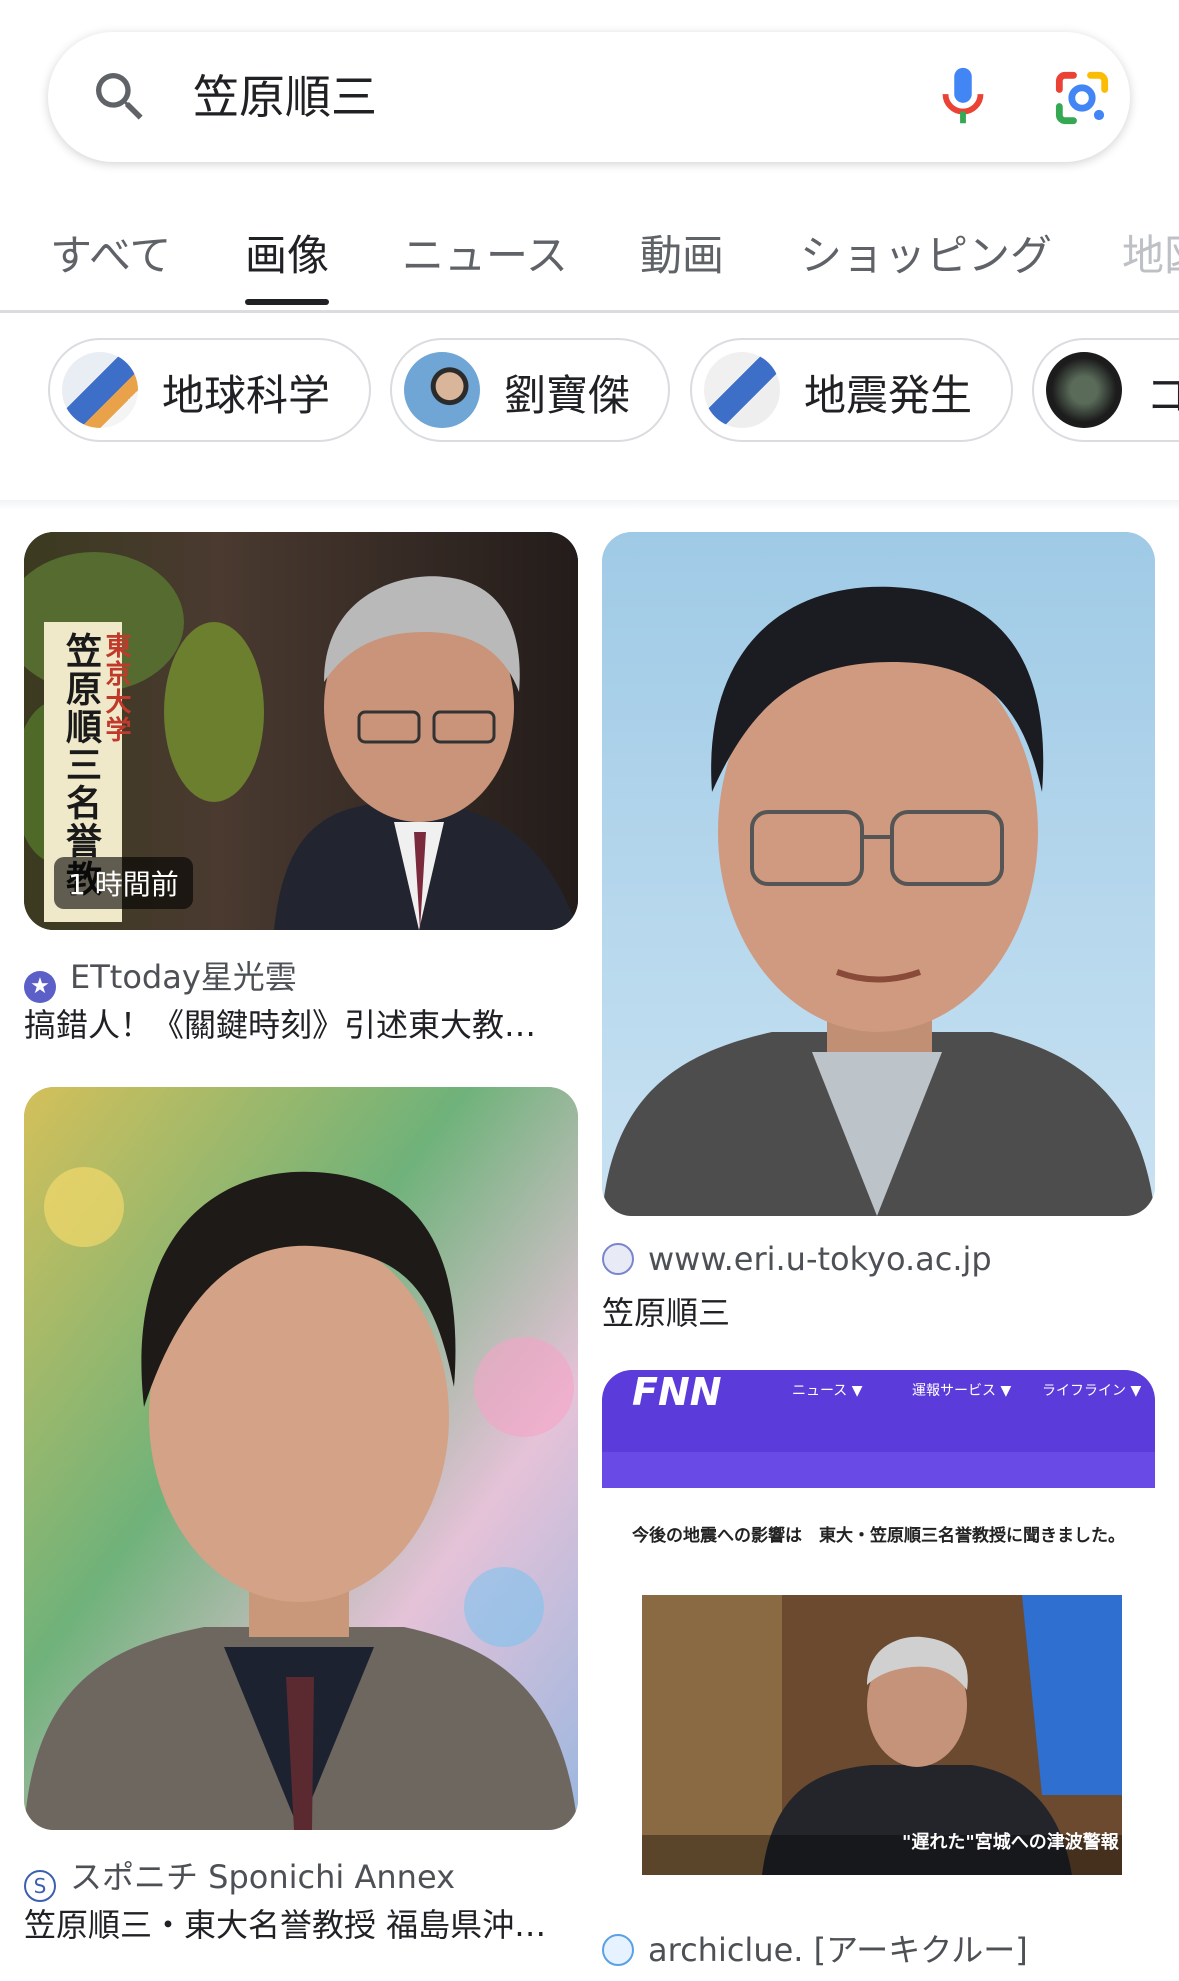 This screenshot has width=1179, height=1981. I want to click on tab-images: 画像, so click(287, 263).